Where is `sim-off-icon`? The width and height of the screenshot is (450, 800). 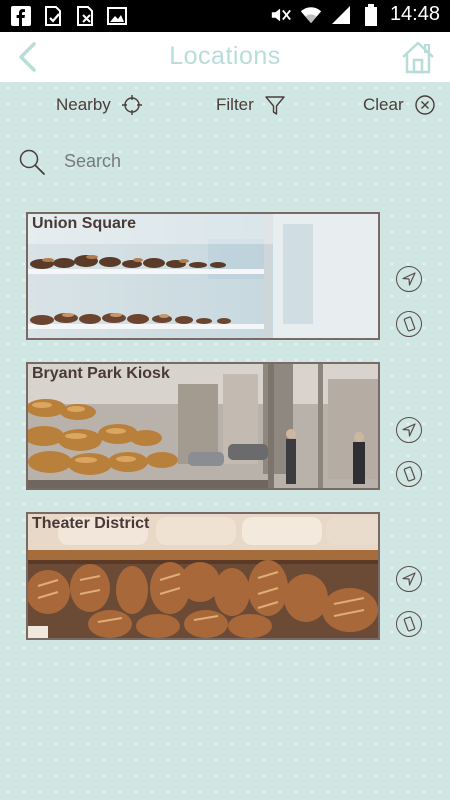 sim-off-icon is located at coordinates (85, 16).